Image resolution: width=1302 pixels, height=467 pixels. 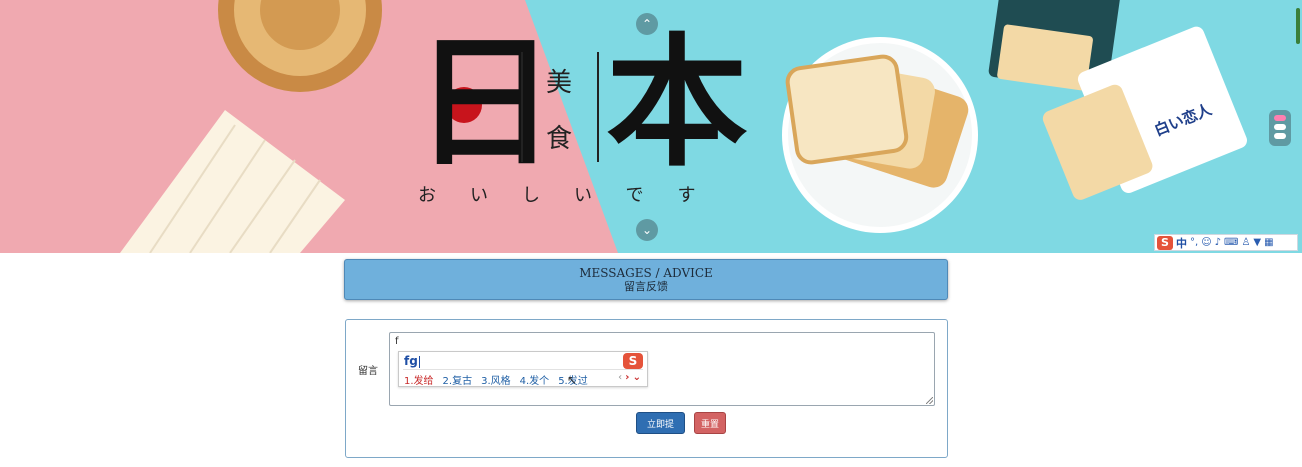 What do you see at coordinates (1298, 26) in the screenshot?
I see `scrollbar-thumb` at bounding box center [1298, 26].